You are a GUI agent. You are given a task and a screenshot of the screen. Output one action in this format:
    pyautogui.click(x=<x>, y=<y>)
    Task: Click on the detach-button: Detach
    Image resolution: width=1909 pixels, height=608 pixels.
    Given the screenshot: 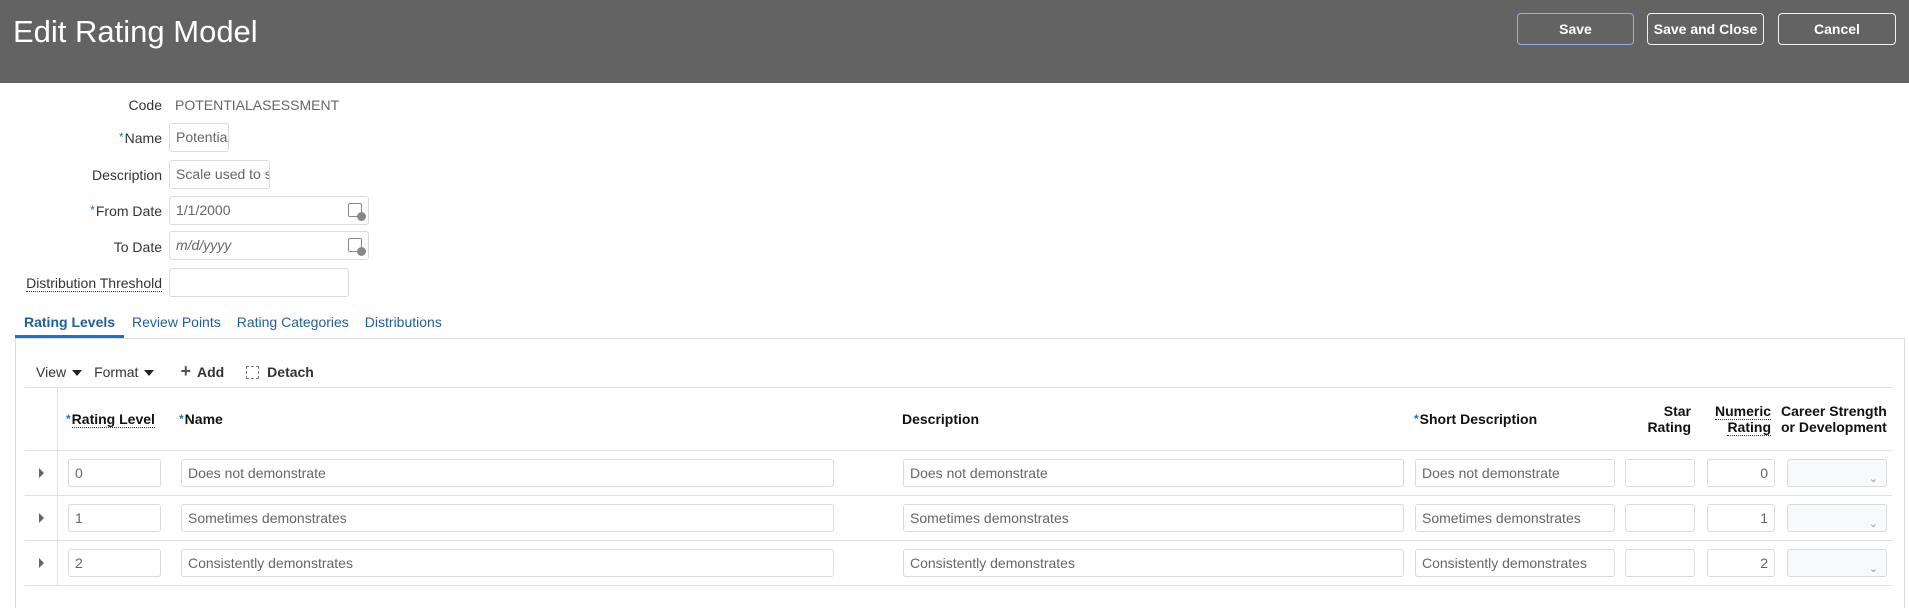 What is the action you would take?
    pyautogui.click(x=280, y=372)
    